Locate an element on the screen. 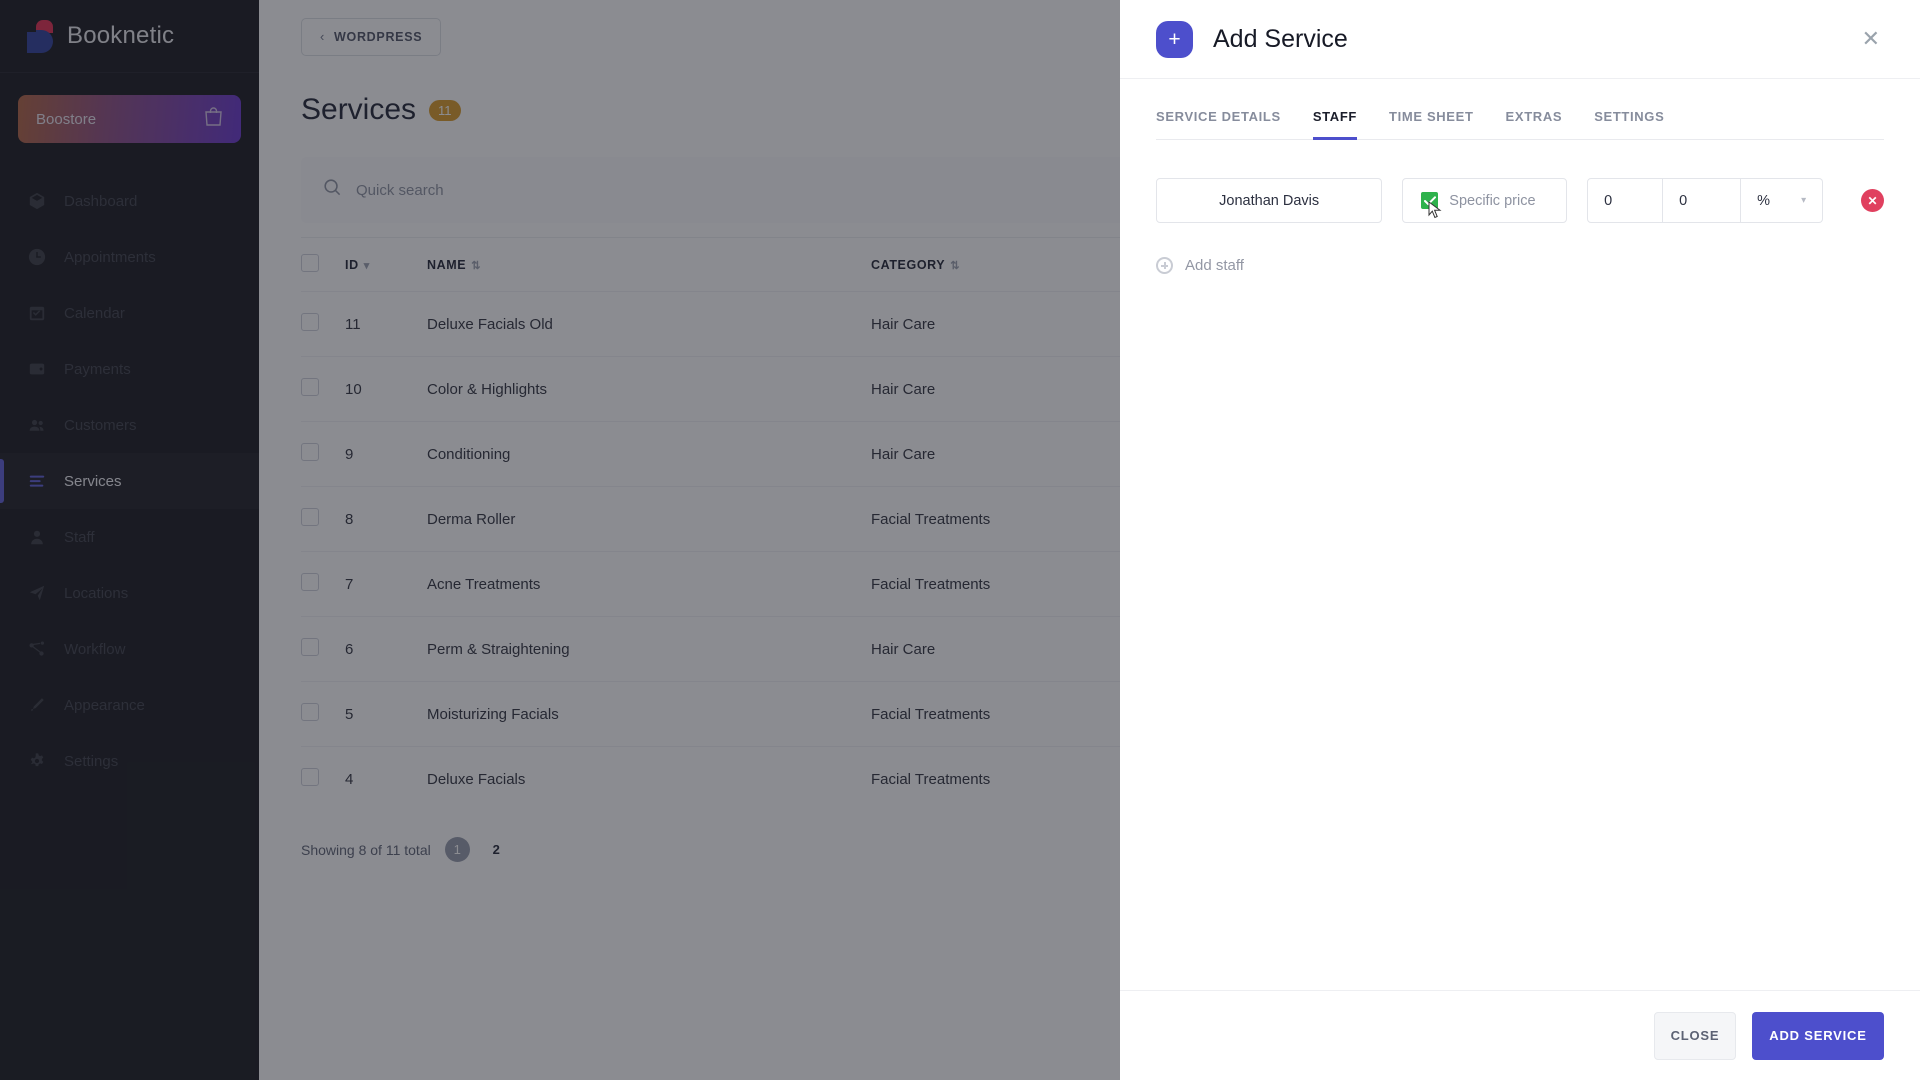  tab-service-details: SERVICE DETAILS is located at coordinates (1218, 124).